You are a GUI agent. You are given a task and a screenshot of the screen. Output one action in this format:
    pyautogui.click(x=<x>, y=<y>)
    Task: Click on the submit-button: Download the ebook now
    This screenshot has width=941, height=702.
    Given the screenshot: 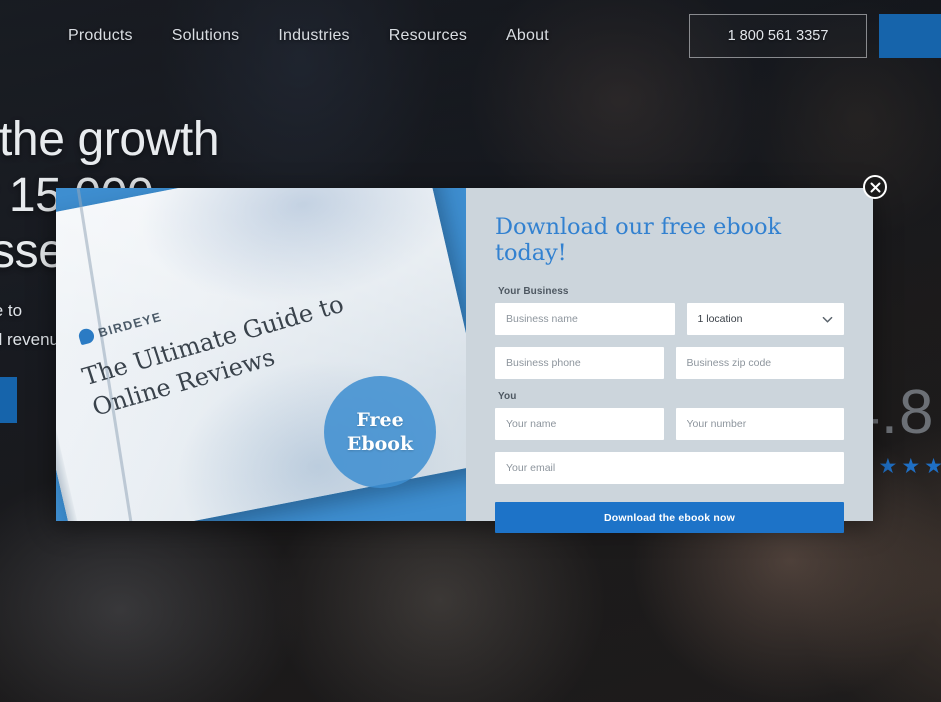 What is the action you would take?
    pyautogui.click(x=669, y=517)
    